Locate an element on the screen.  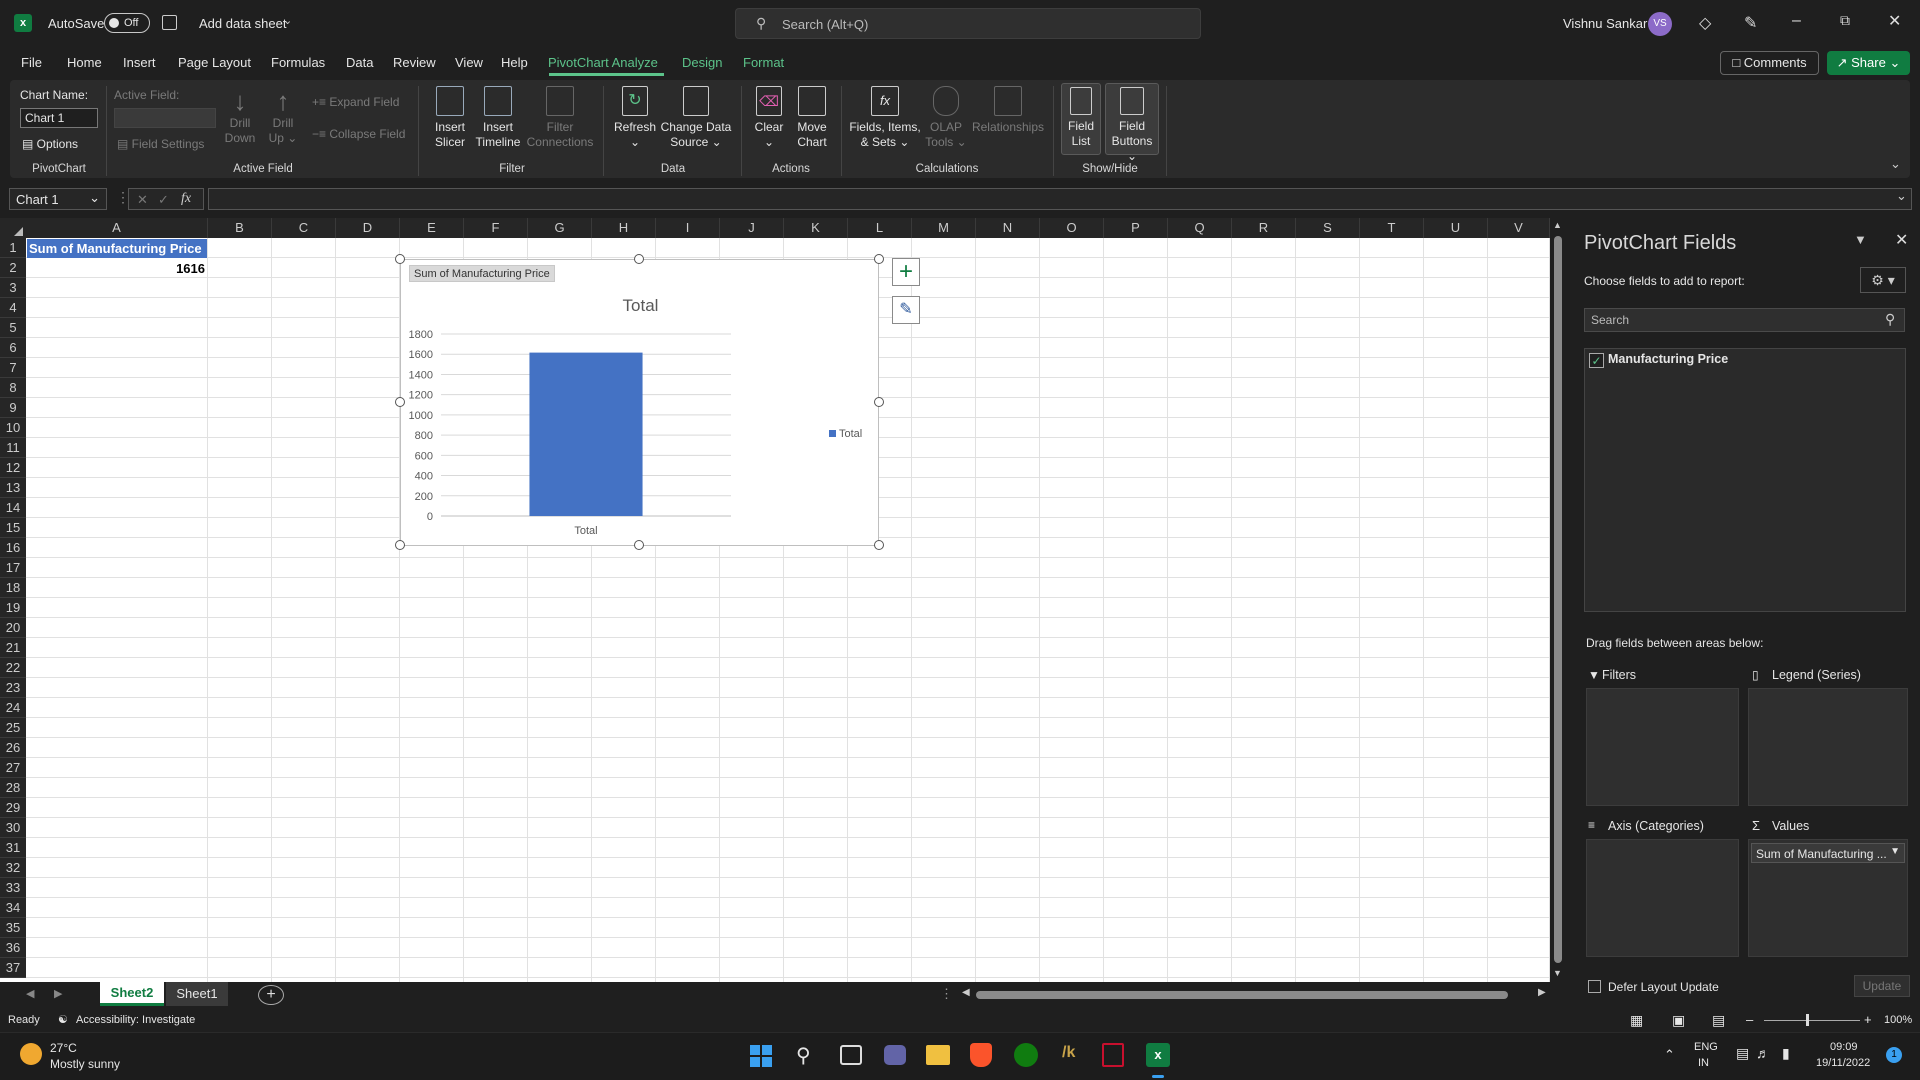
tab-review: Review is located at coordinates (414, 62).